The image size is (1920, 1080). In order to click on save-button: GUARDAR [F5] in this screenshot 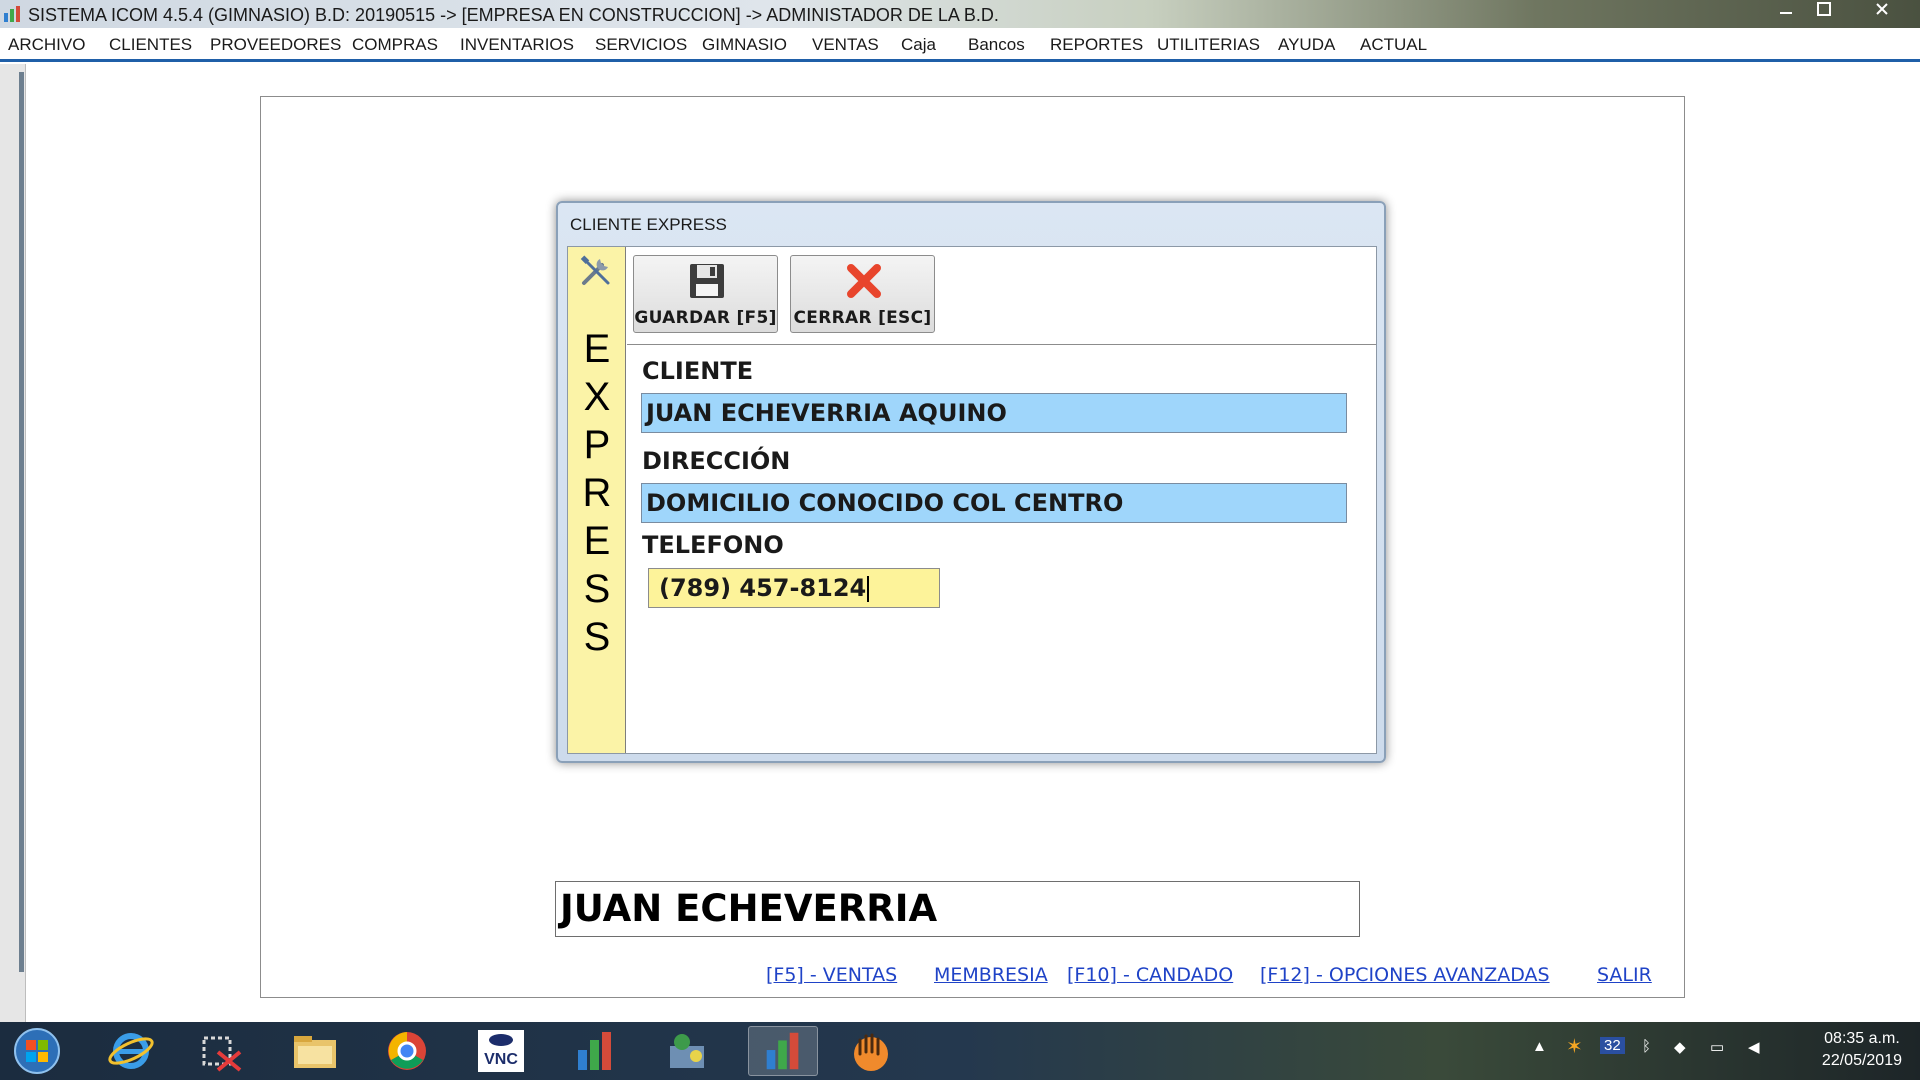, I will do `click(705, 294)`.